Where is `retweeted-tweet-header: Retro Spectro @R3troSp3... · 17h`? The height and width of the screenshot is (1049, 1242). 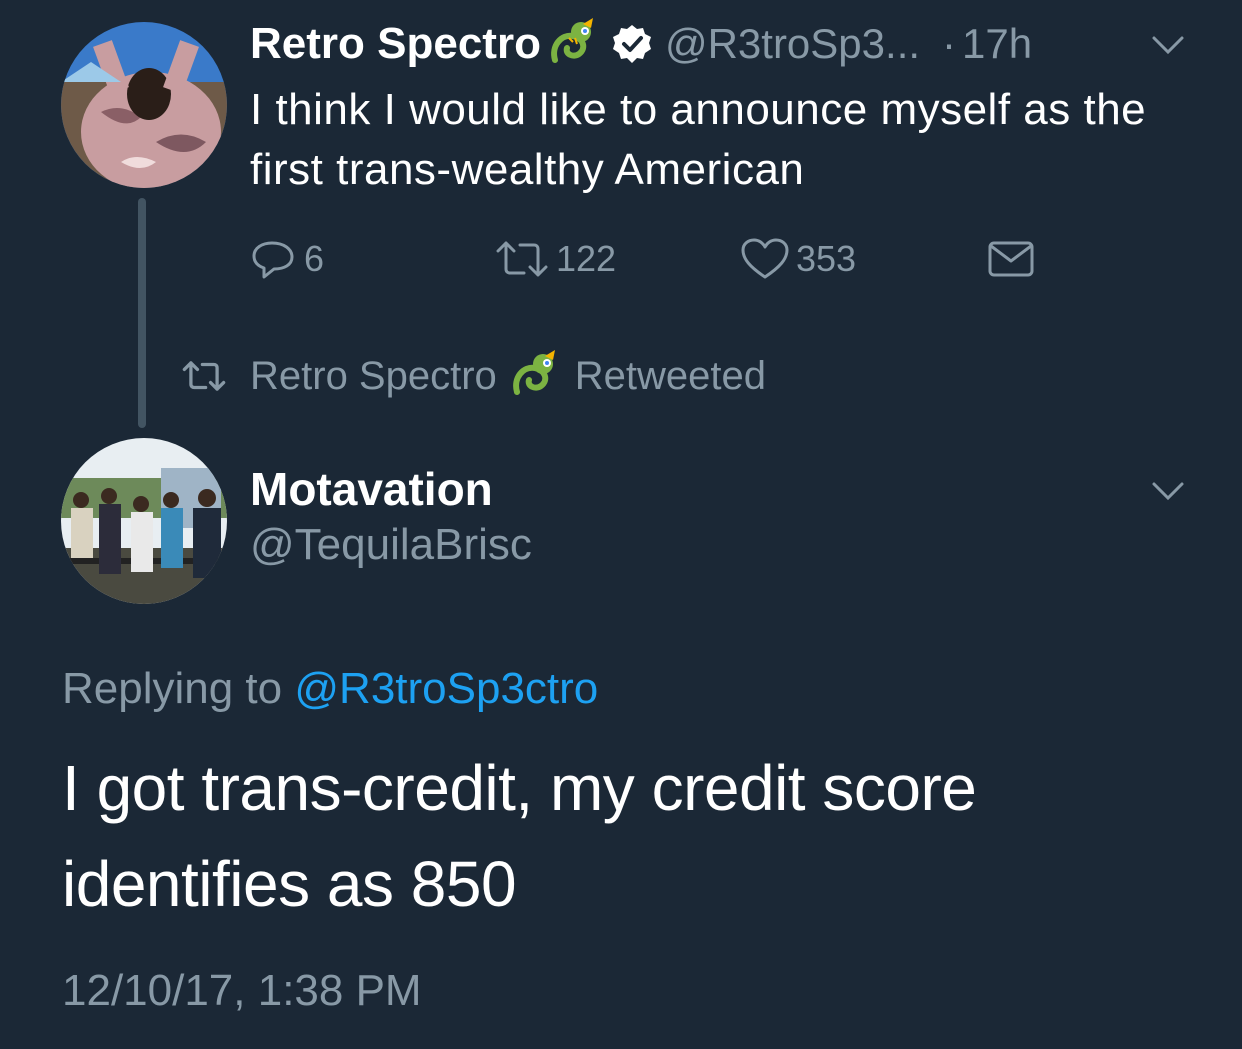 retweeted-tweet-header: Retro Spectro @R3troSp3... · 17h is located at coordinates (641, 44).